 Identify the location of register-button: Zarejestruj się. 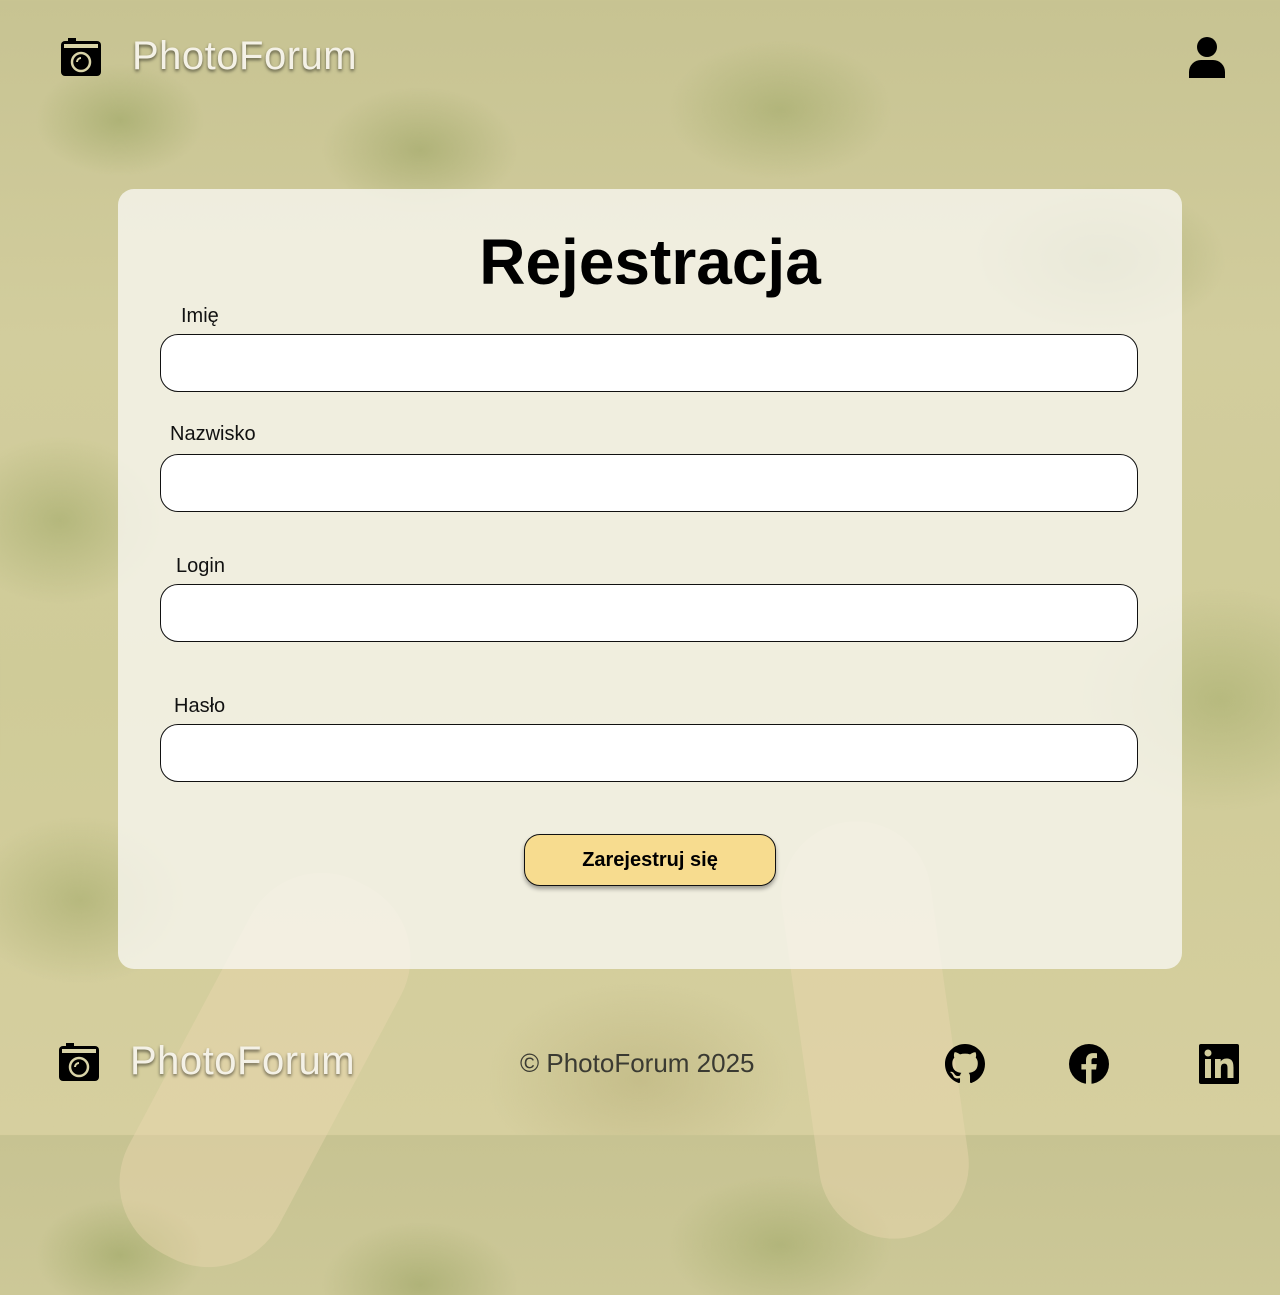
(650, 860).